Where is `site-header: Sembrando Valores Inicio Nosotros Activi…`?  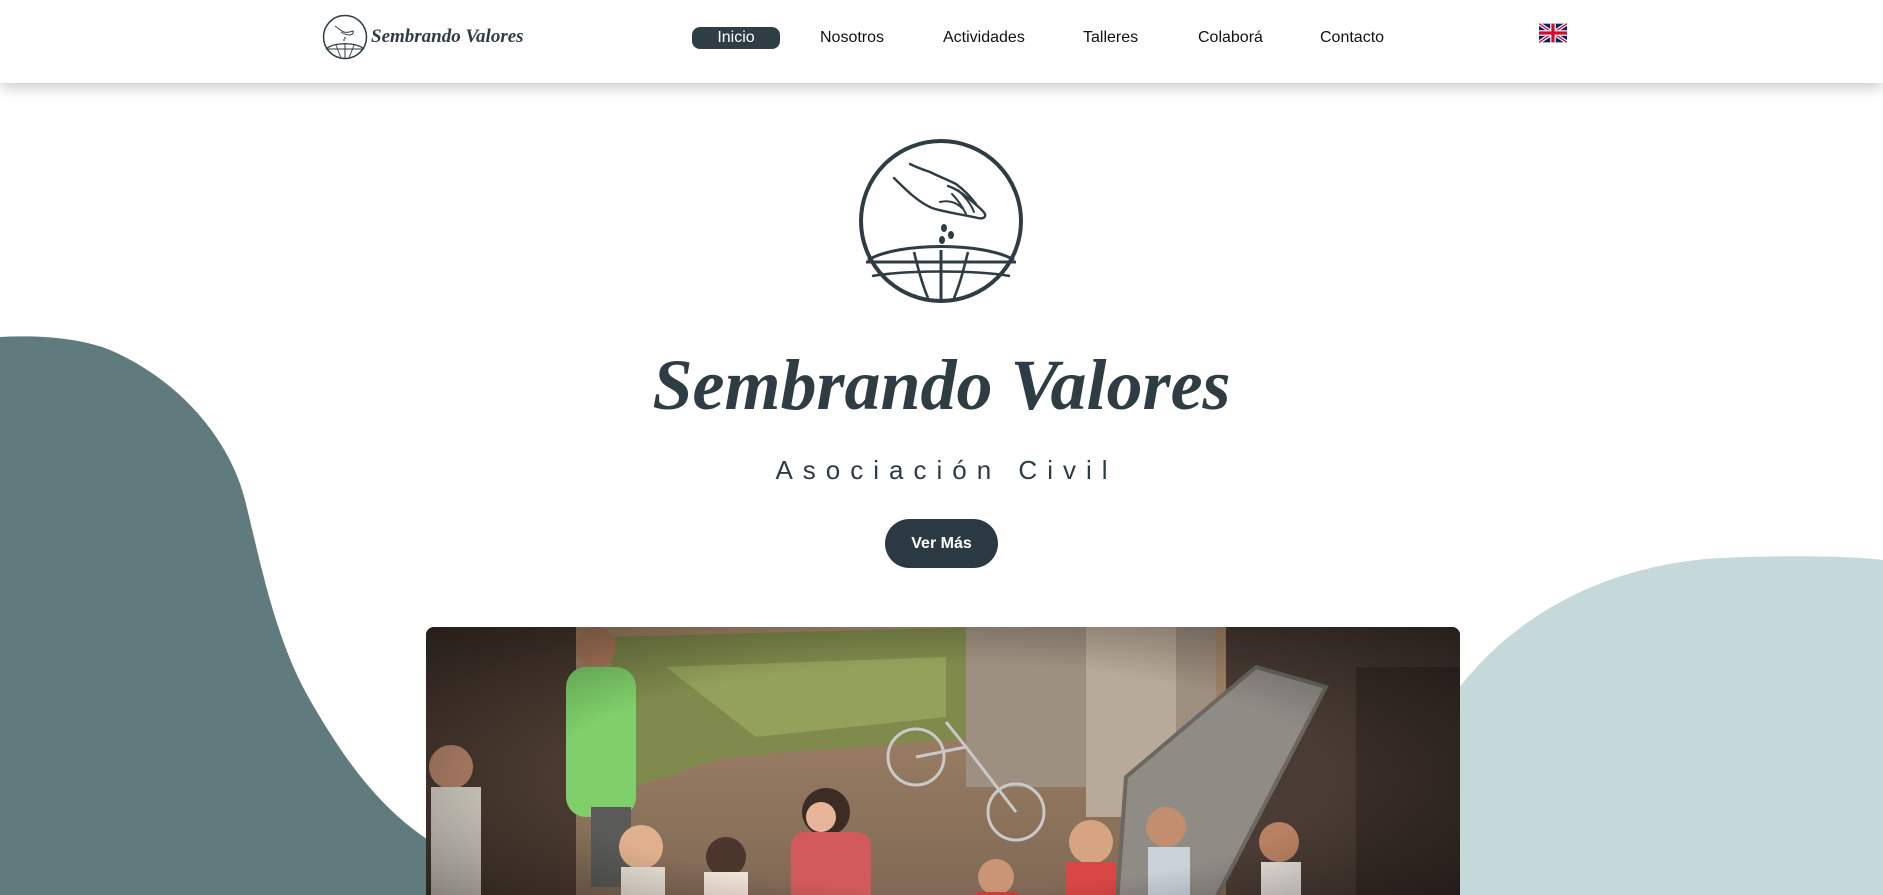
site-header: Sembrando Valores Inicio Nosotros Activi… is located at coordinates (941, 41).